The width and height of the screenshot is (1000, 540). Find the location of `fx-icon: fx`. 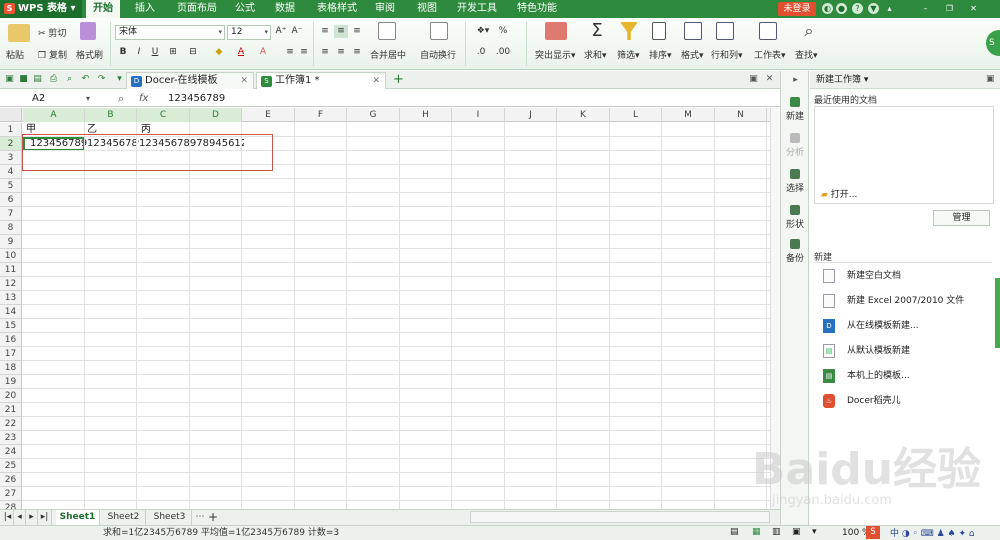

fx-icon: fx is located at coordinates (143, 98).